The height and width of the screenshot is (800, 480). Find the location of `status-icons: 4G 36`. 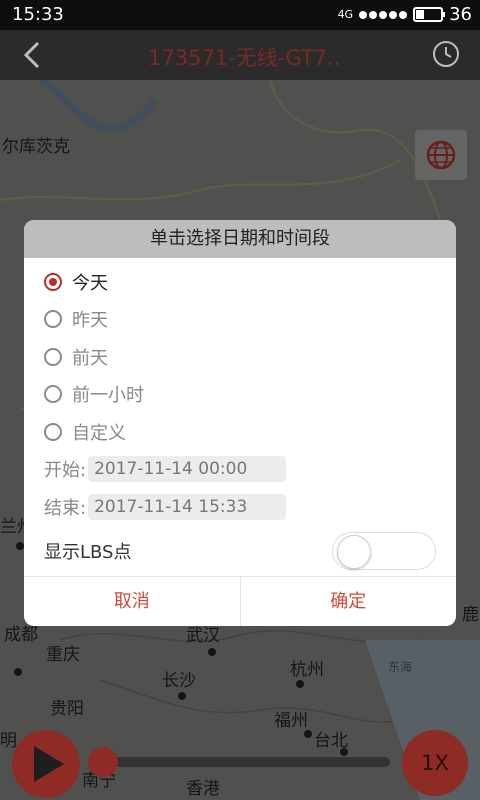

status-icons: 4G 36 is located at coordinates (405, 14).